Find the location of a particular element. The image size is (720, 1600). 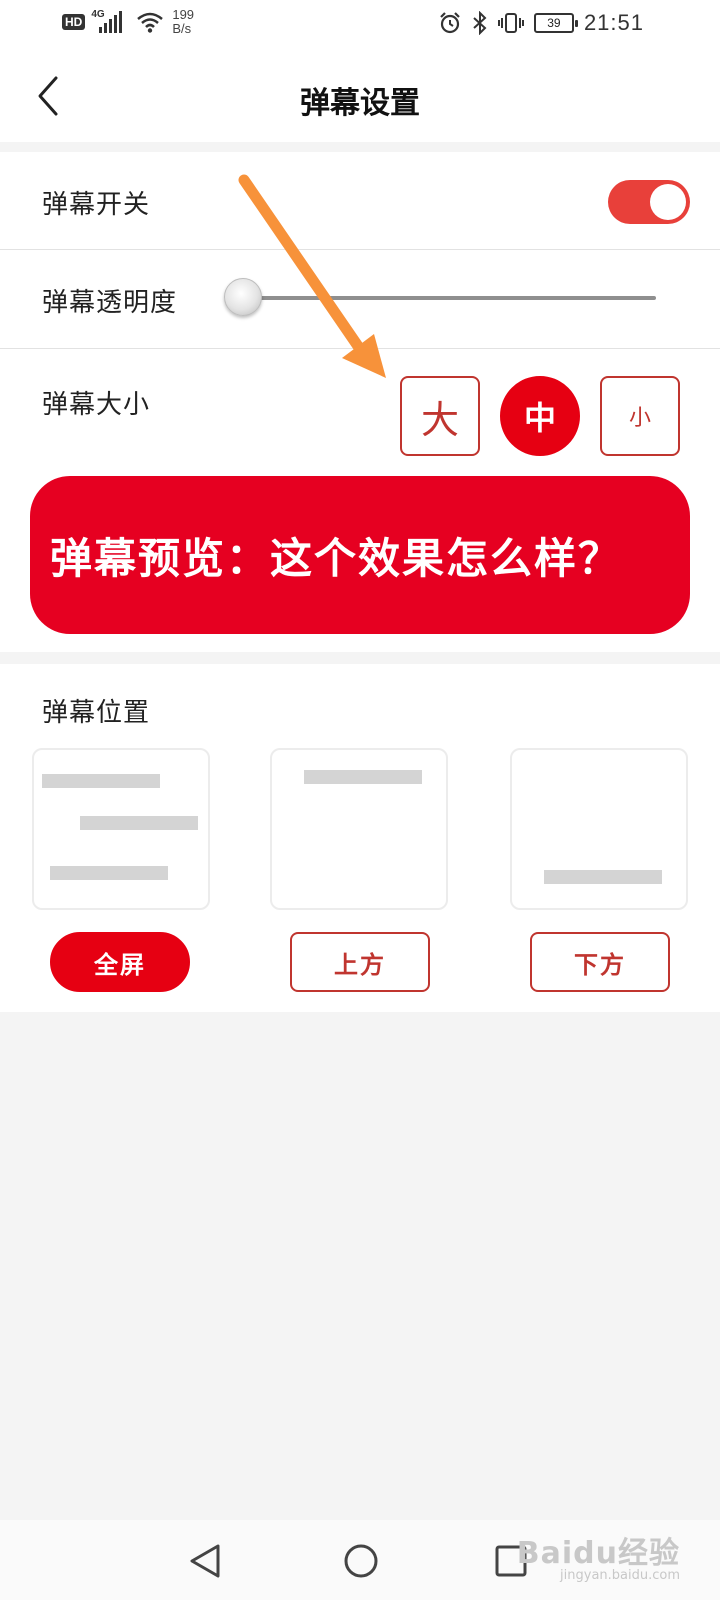

danmaku-toggle is located at coordinates (649, 202).